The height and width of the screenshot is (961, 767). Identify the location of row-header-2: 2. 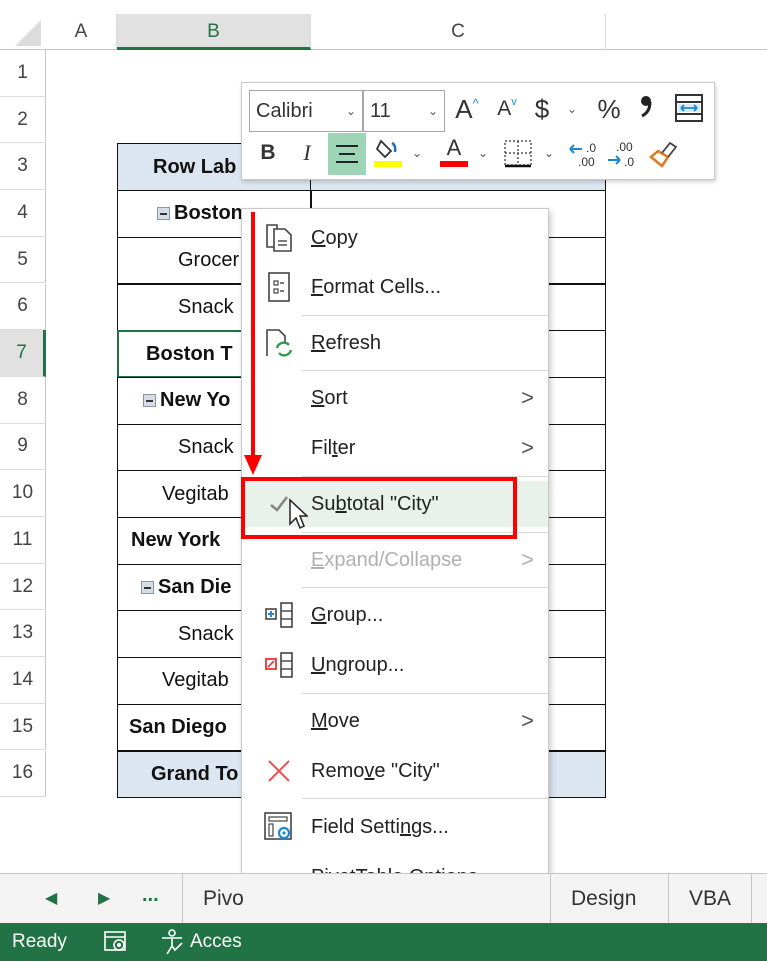
(23, 120).